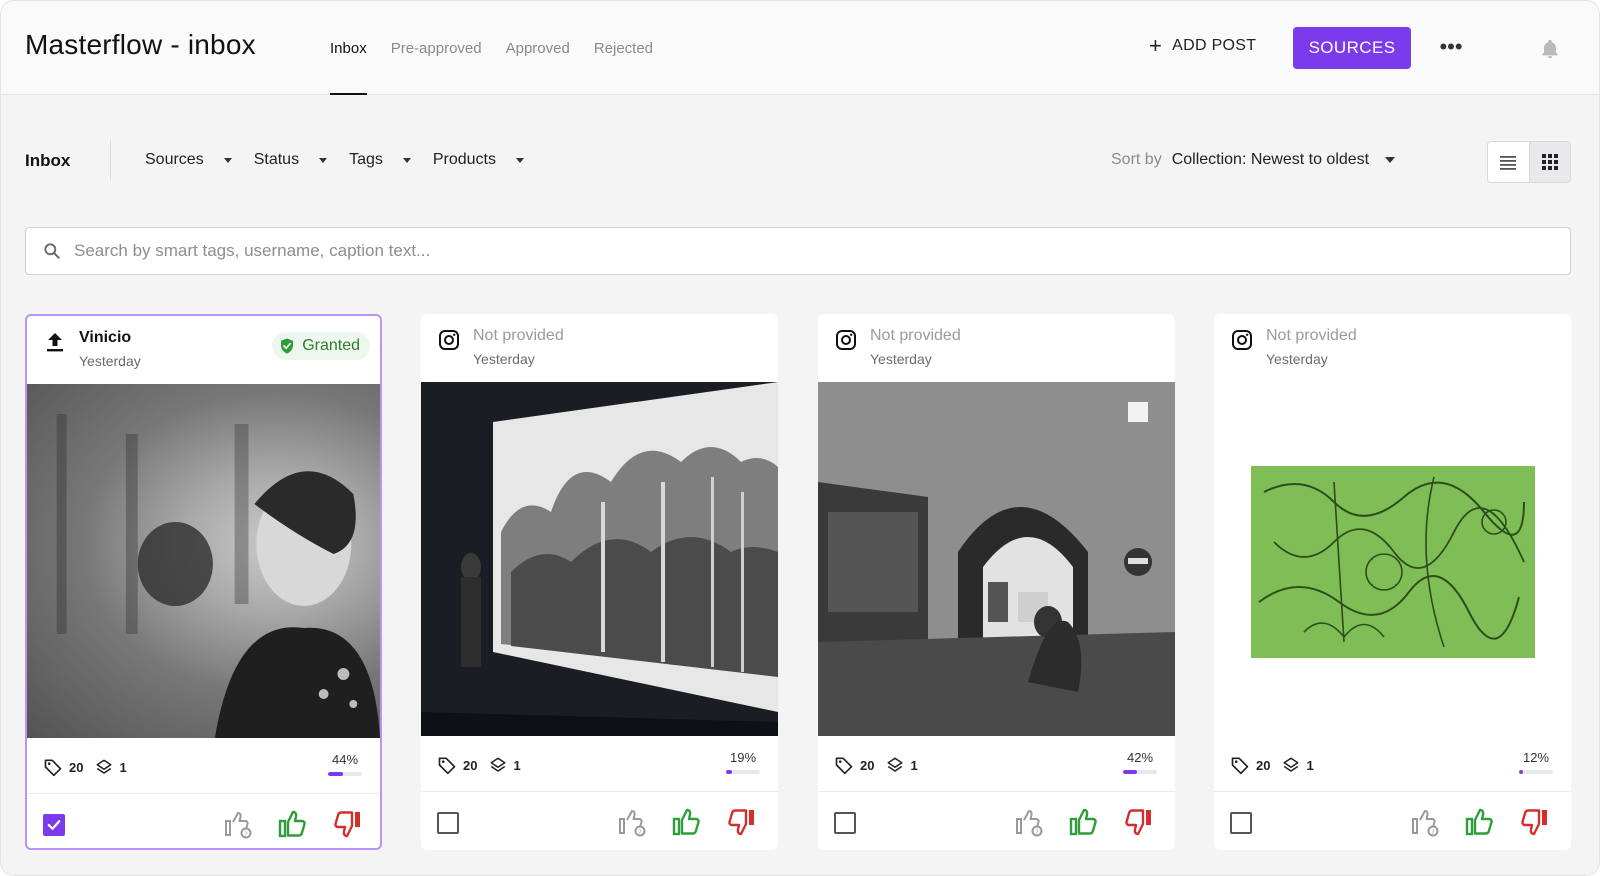 Image resolution: width=1600 pixels, height=876 pixels. I want to click on forest-artwork-photo, so click(599, 559).